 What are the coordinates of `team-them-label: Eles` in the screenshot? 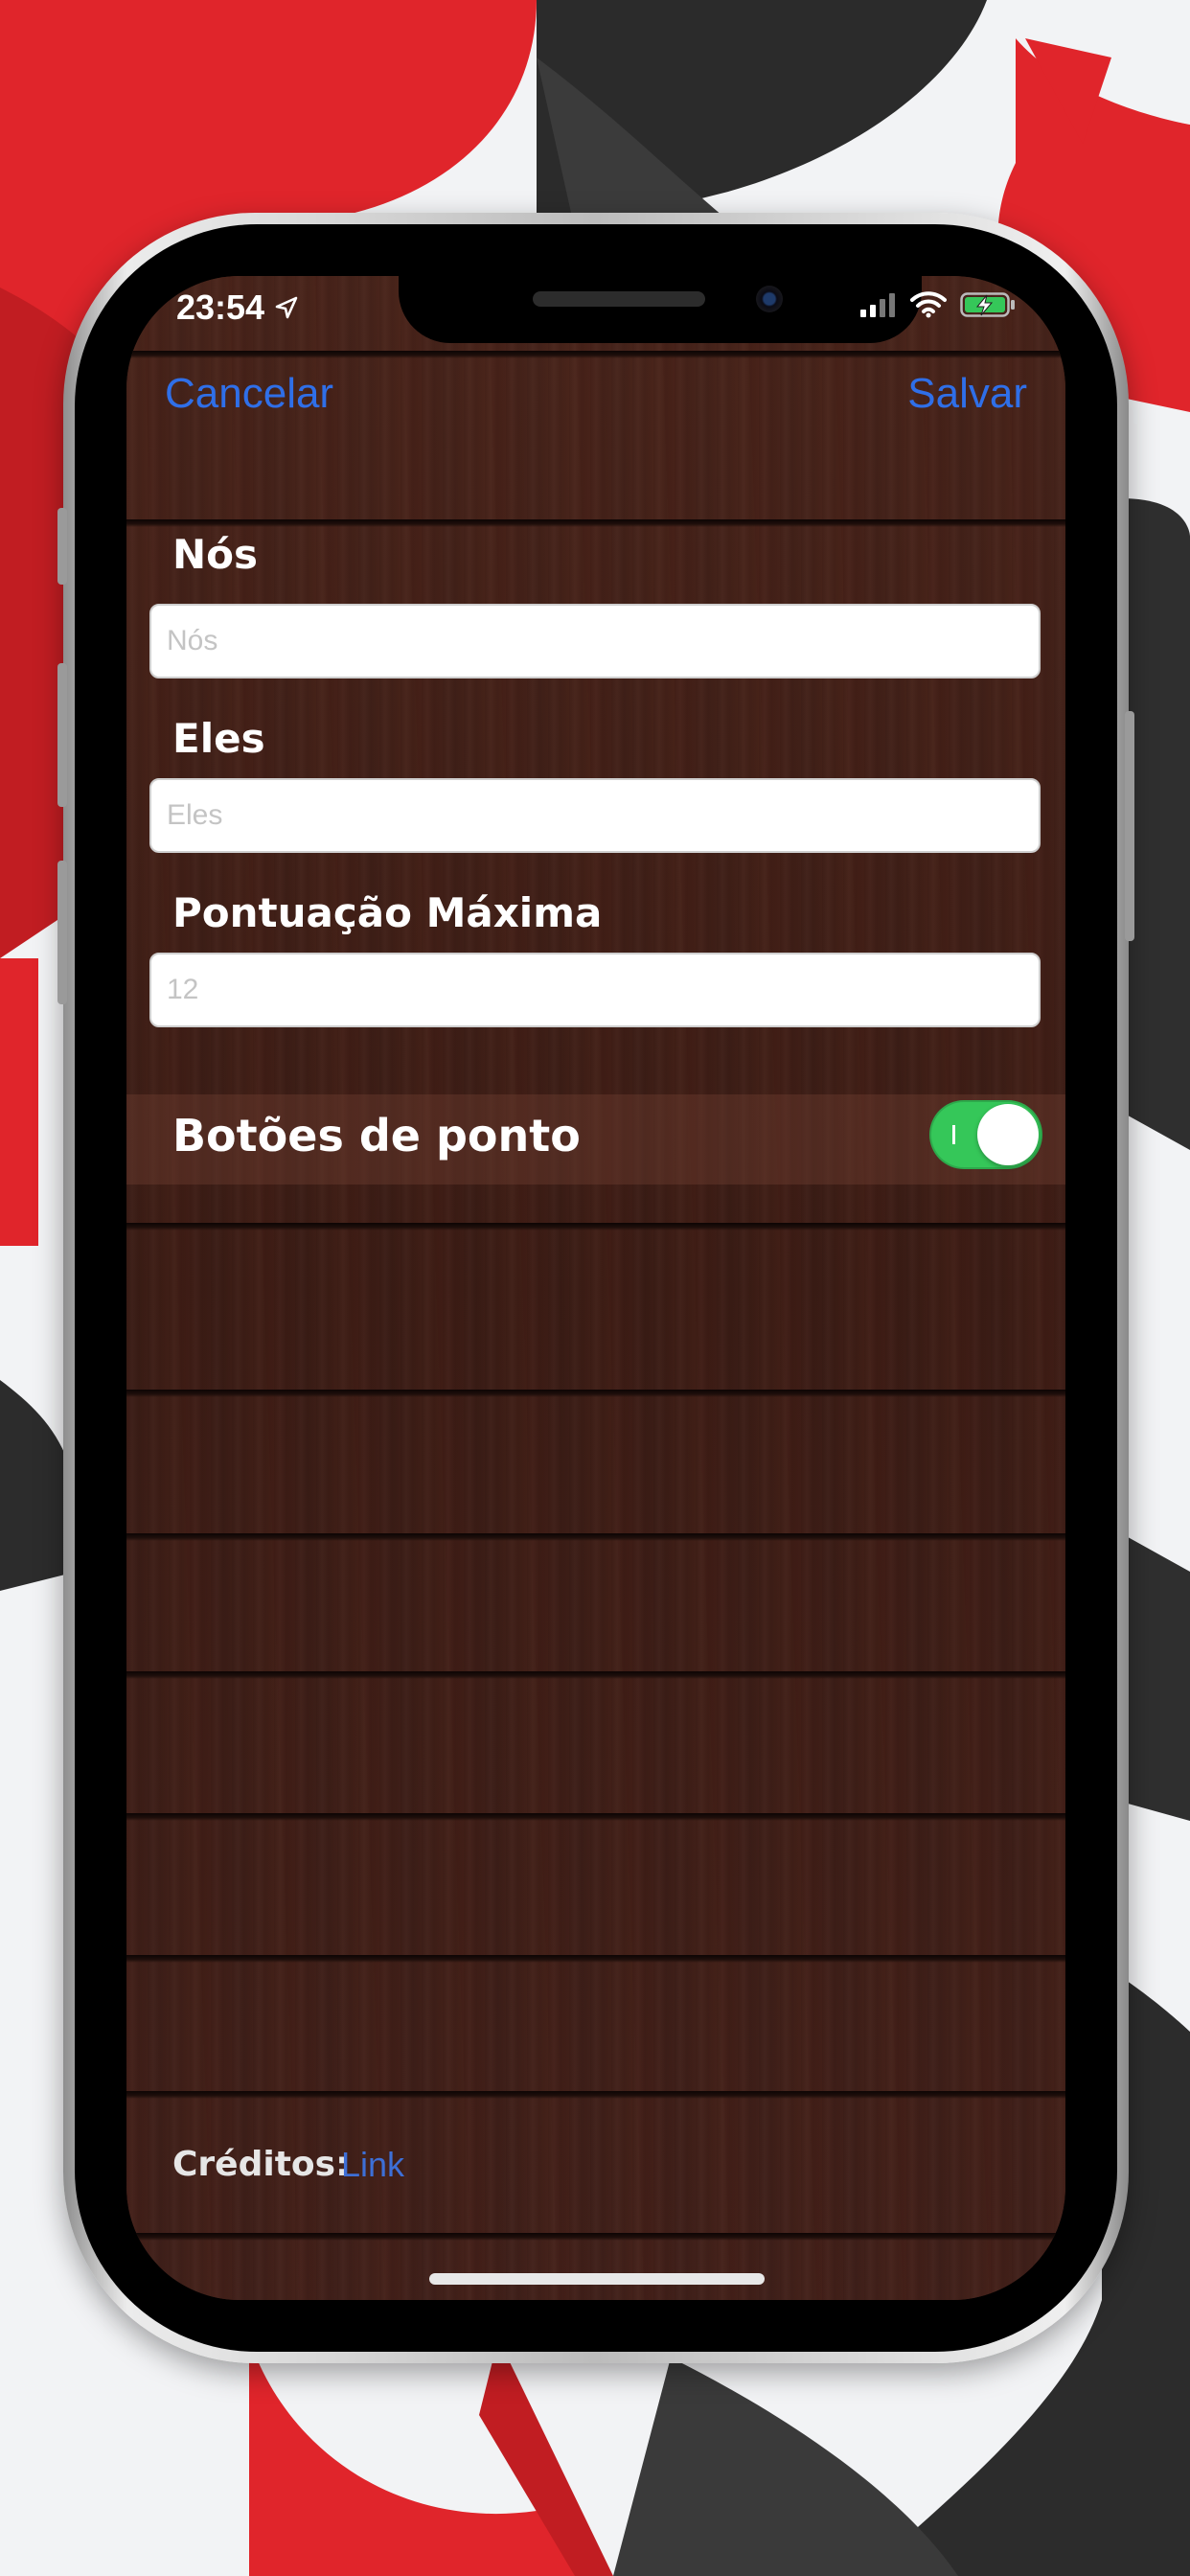 It's located at (218, 738).